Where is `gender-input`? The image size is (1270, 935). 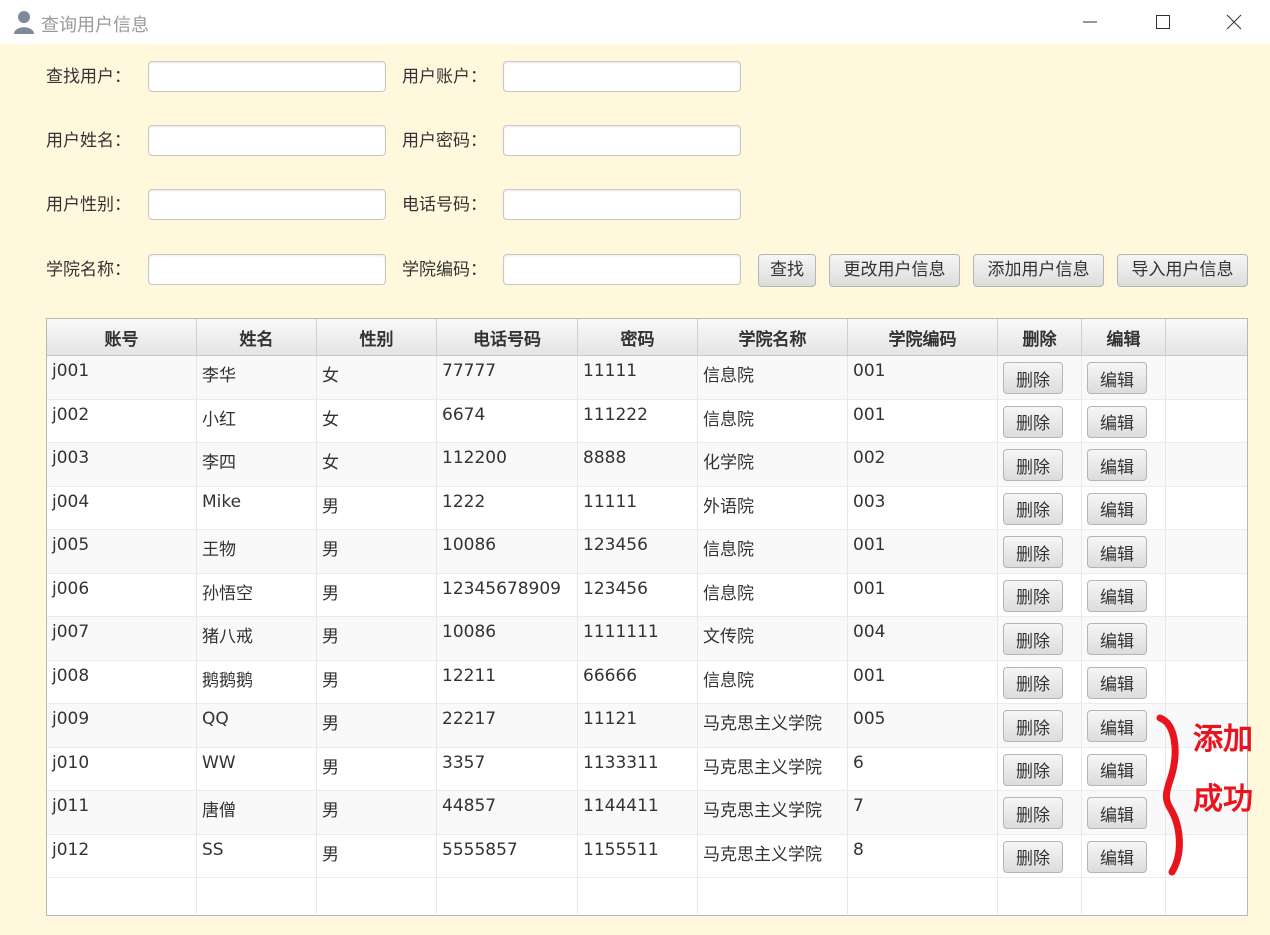 gender-input is located at coordinates (267, 204).